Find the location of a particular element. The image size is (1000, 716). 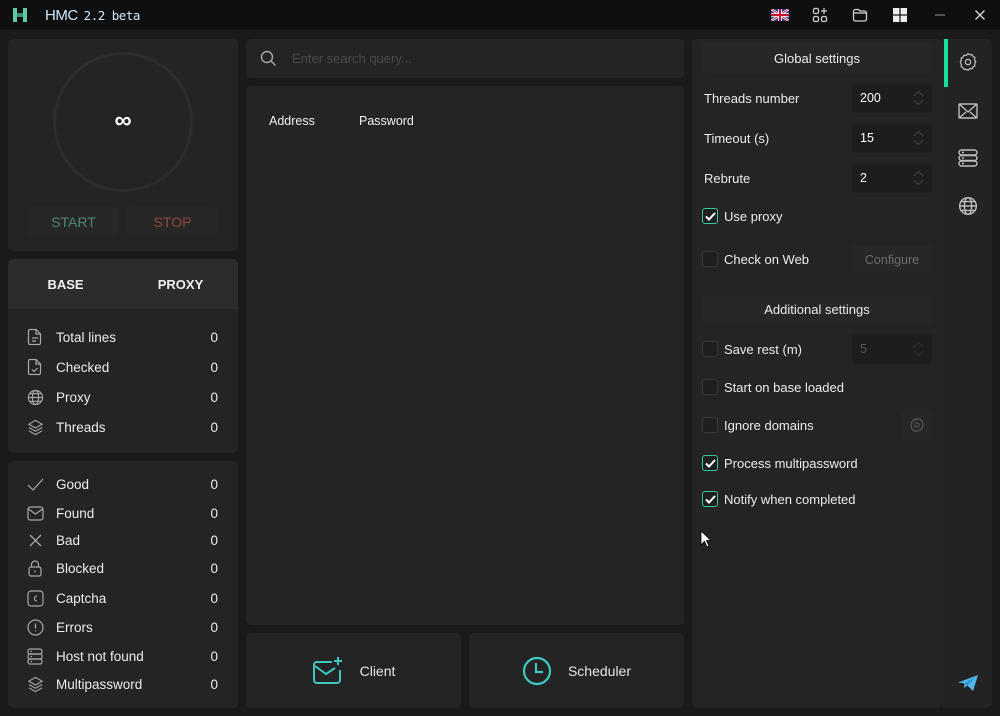

save-rest-label: Save rest (m) is located at coordinates (763, 349).